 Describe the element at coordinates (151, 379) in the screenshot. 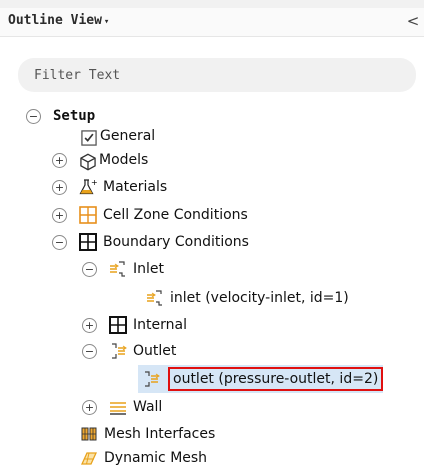

I see `outlet-boundary-icon` at that location.